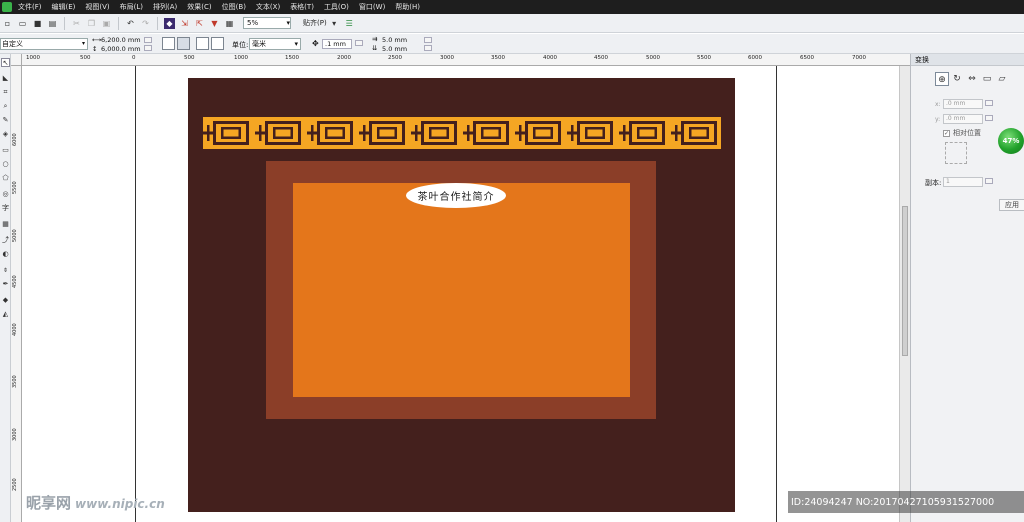 The width and height of the screenshot is (1024, 522). Describe the element at coordinates (234, 7) in the screenshot. I see `menu-bitmaps: 位图(B)` at that location.